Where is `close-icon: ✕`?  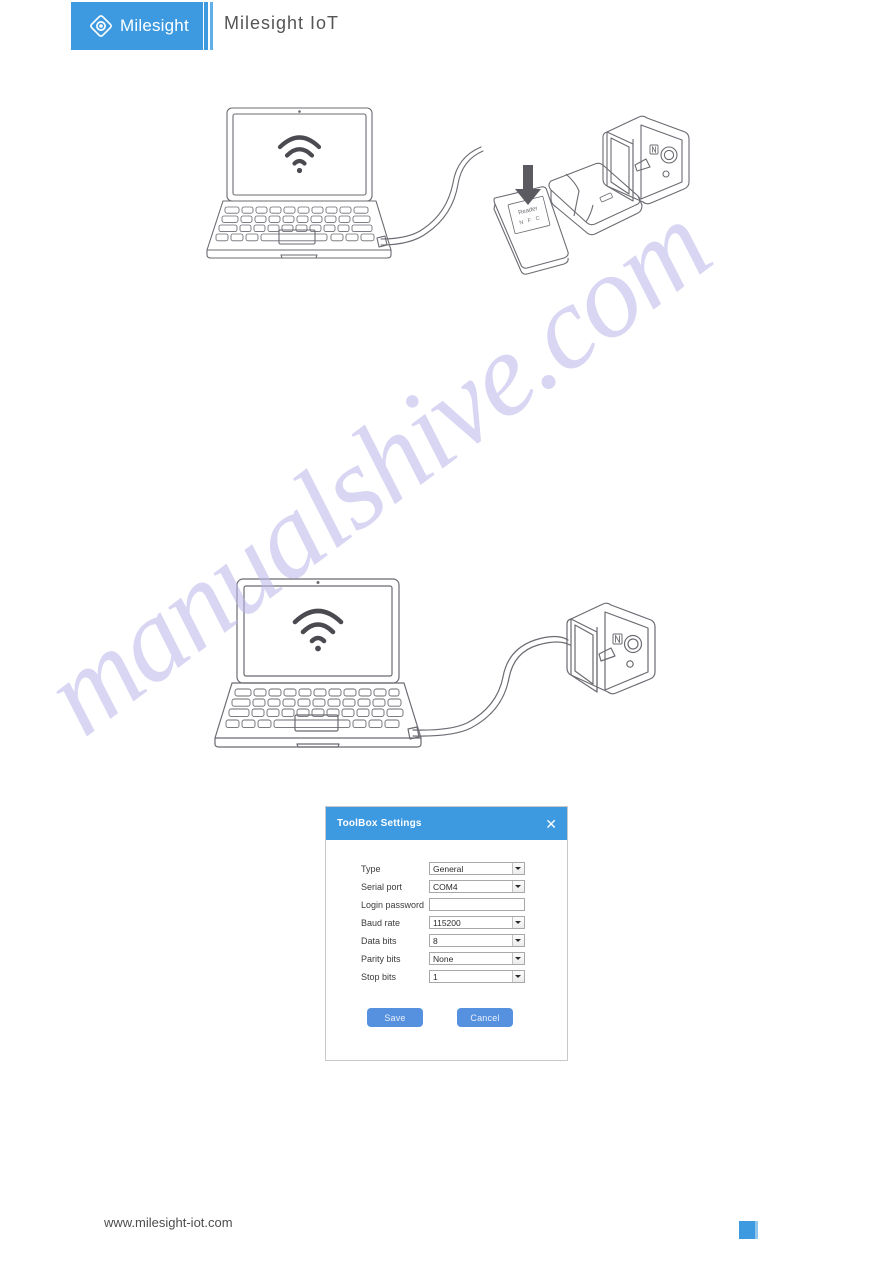
close-icon: ✕ is located at coordinates (551, 824).